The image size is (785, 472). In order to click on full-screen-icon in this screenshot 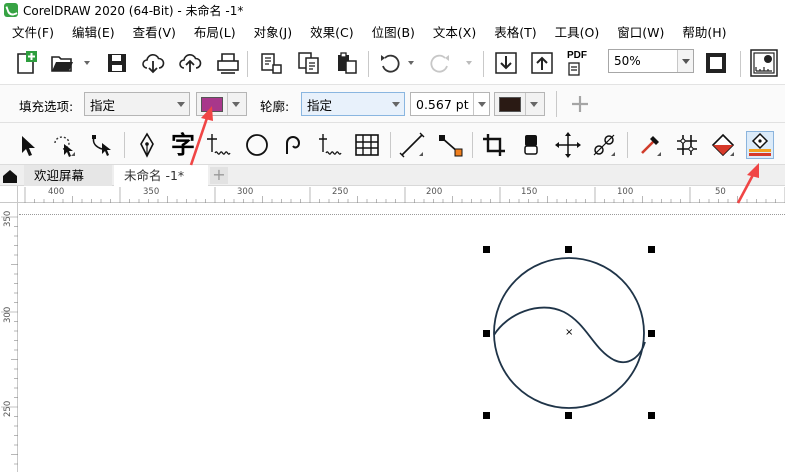, I will do `click(716, 63)`.